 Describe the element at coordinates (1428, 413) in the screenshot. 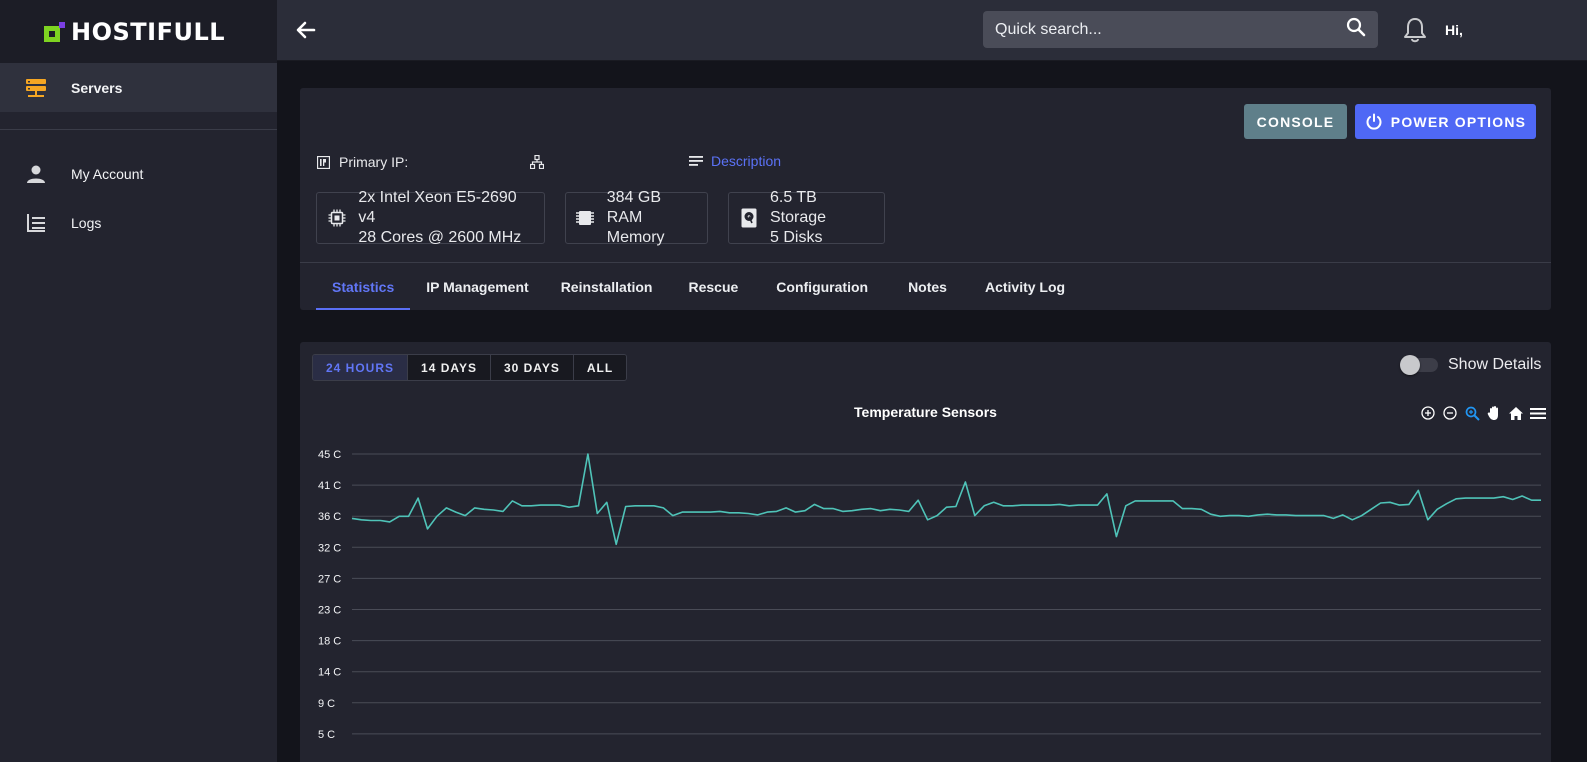

I see `zoom-in-icon` at that location.